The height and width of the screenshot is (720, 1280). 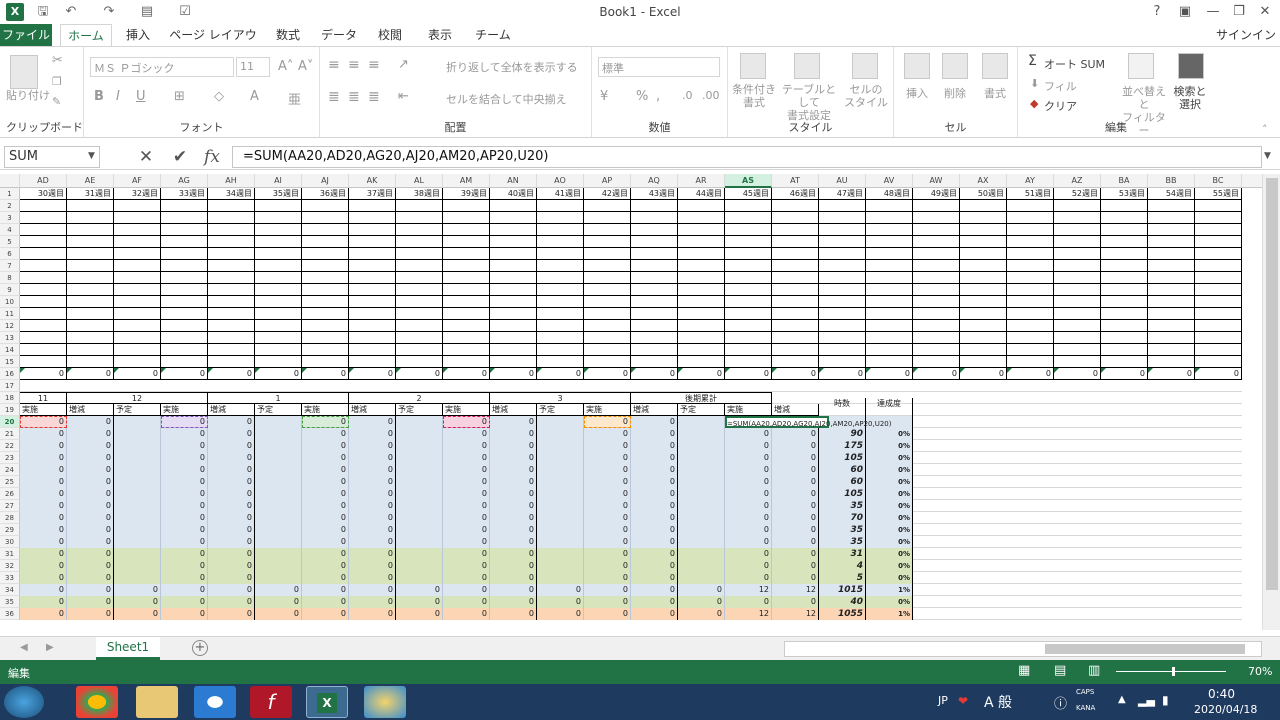 What do you see at coordinates (654, 194) in the screenshot?
I see `week-header-cell: 43週目` at bounding box center [654, 194].